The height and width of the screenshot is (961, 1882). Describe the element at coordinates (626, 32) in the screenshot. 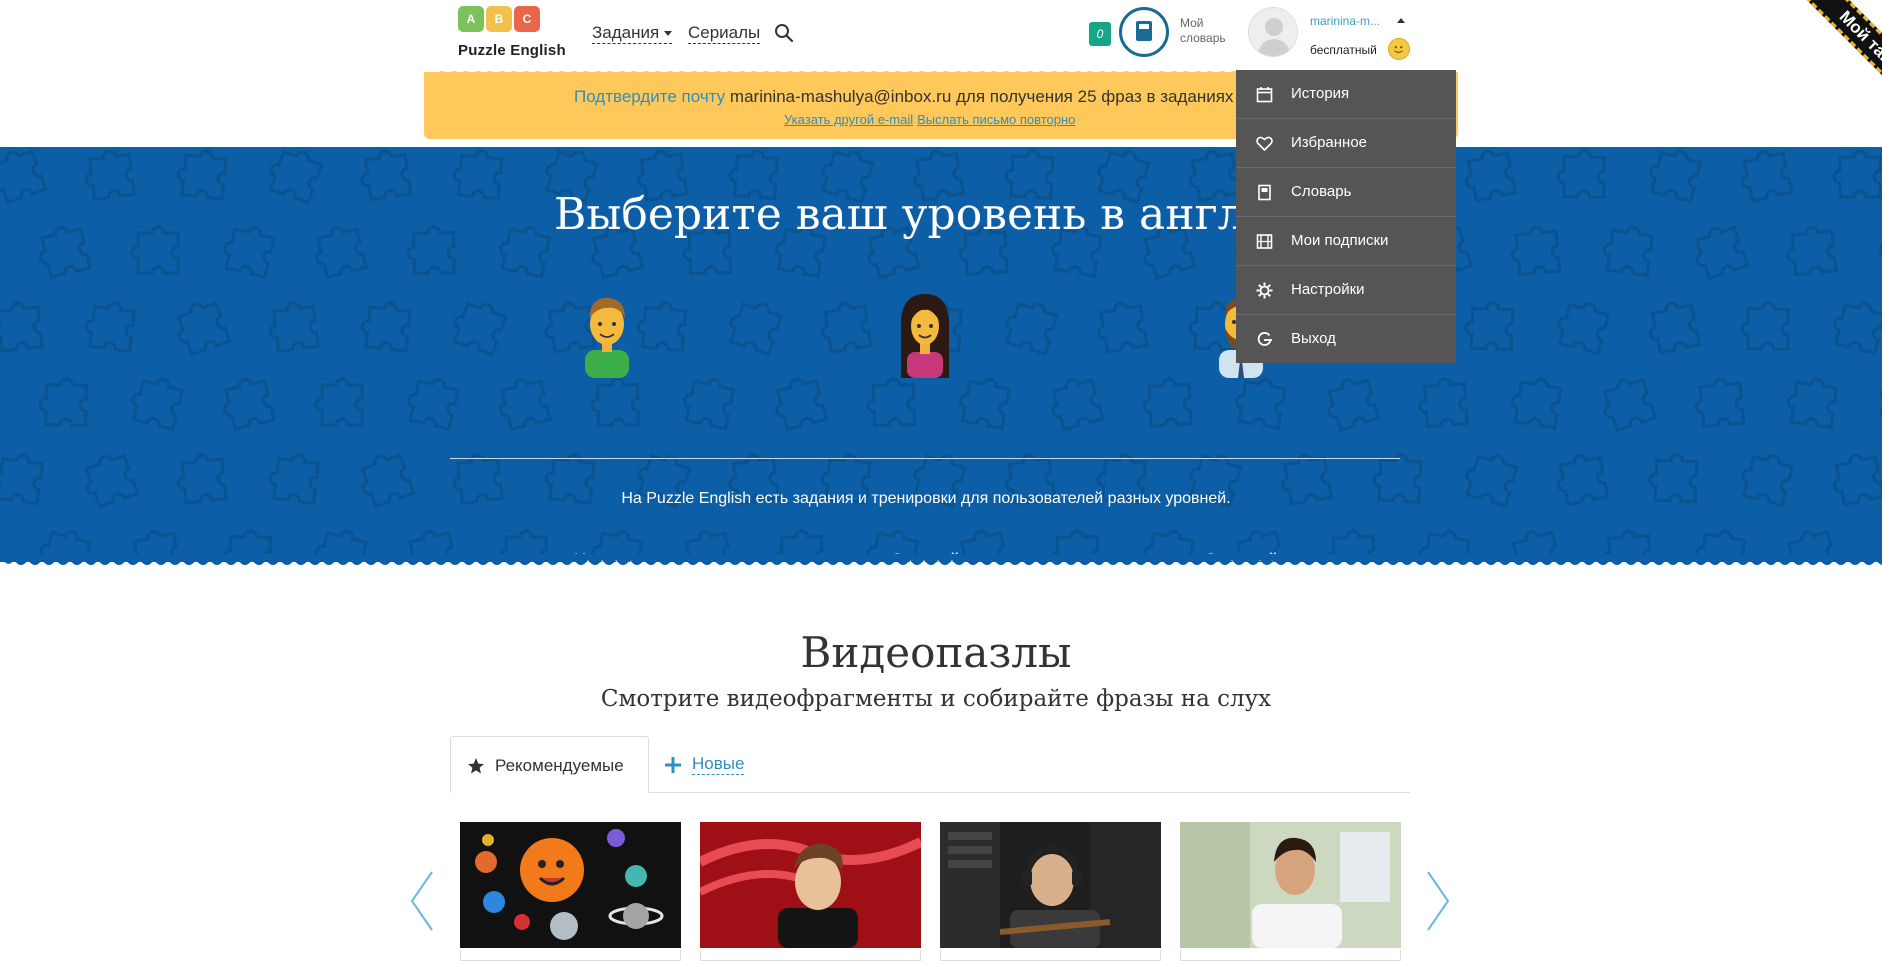

I see `nav-tasks-label: Задания` at that location.